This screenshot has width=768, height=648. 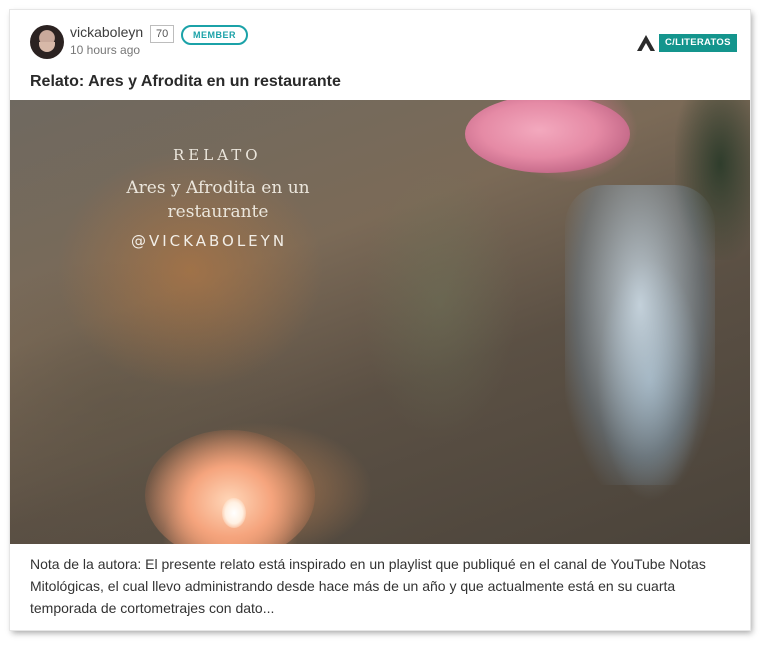 What do you see at coordinates (217, 155) in the screenshot?
I see `image-label: RELATO` at bounding box center [217, 155].